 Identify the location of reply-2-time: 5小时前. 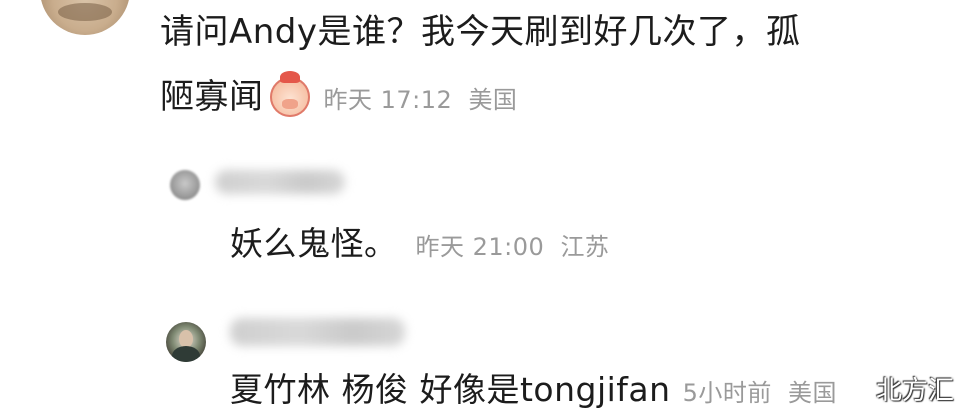
(727, 392).